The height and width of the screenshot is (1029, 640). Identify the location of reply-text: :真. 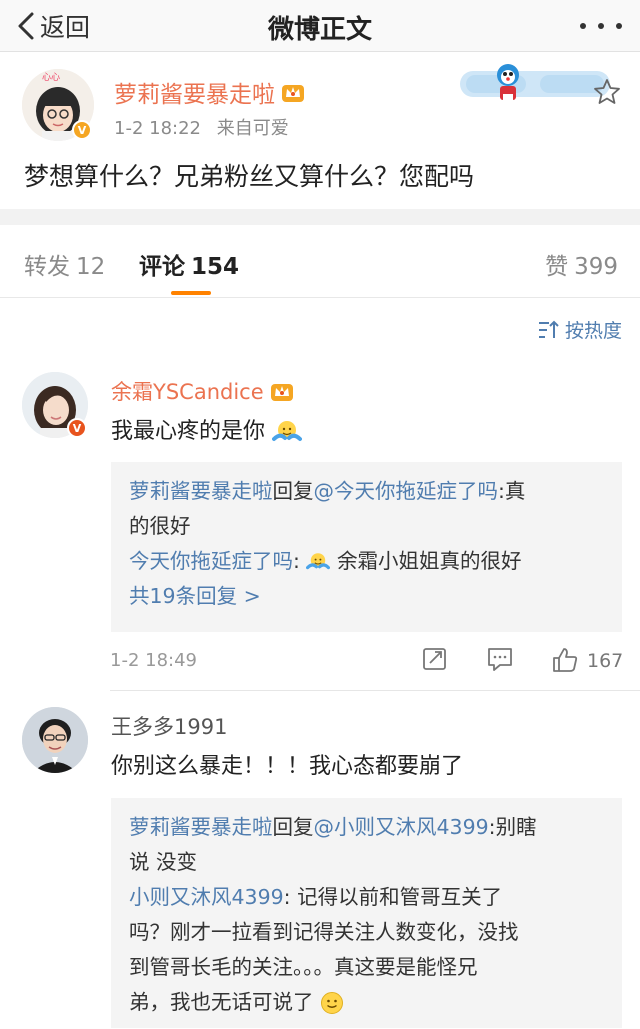
(512, 491).